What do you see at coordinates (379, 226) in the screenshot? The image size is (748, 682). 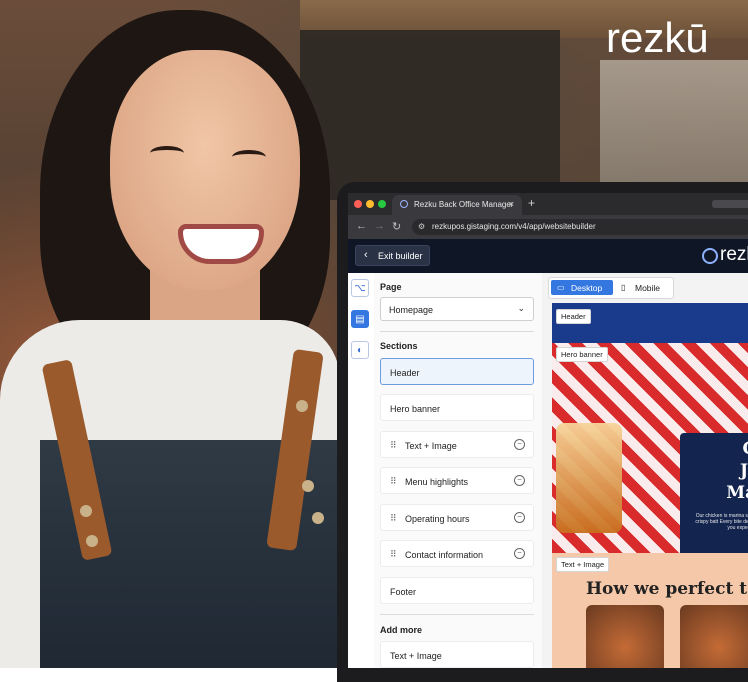 I see `forward-arrow-icon: →` at bounding box center [379, 226].